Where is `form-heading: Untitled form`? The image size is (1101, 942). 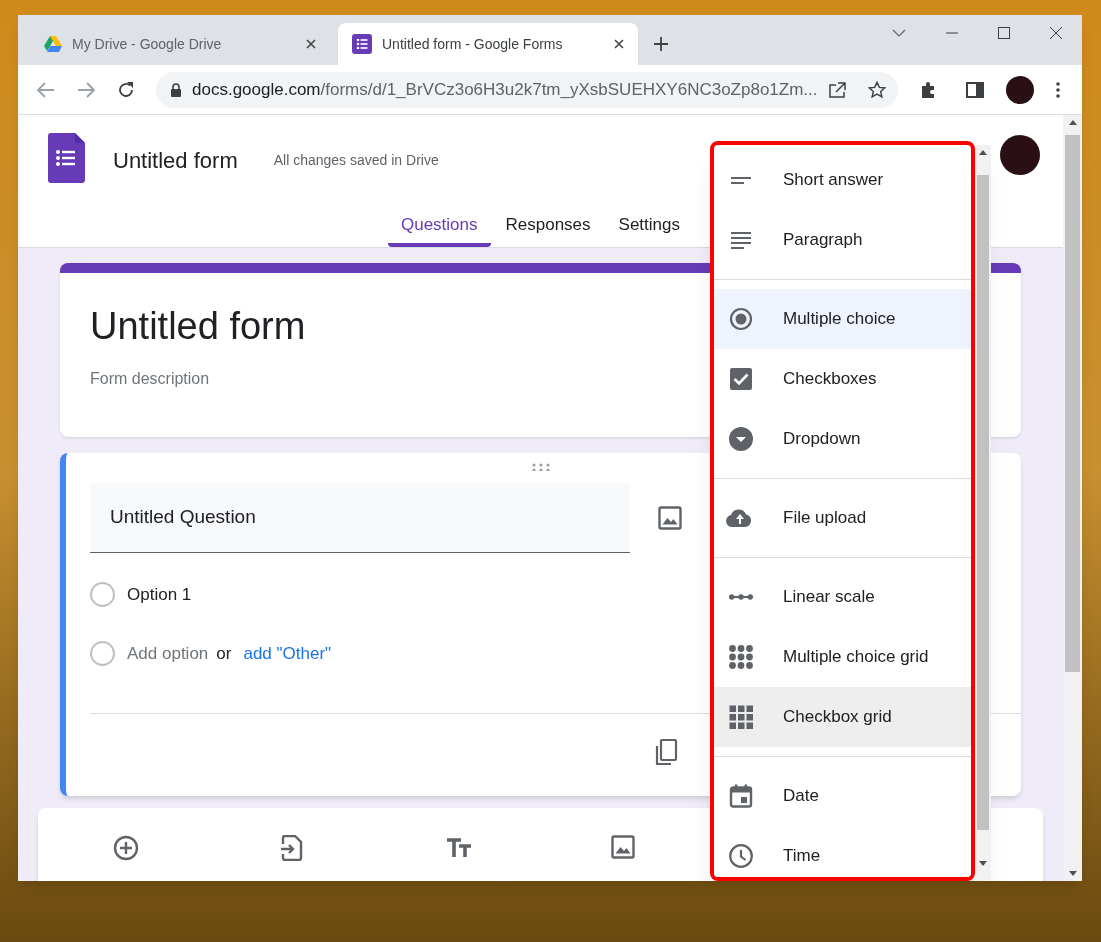 form-heading: Untitled form is located at coordinates (198, 326).